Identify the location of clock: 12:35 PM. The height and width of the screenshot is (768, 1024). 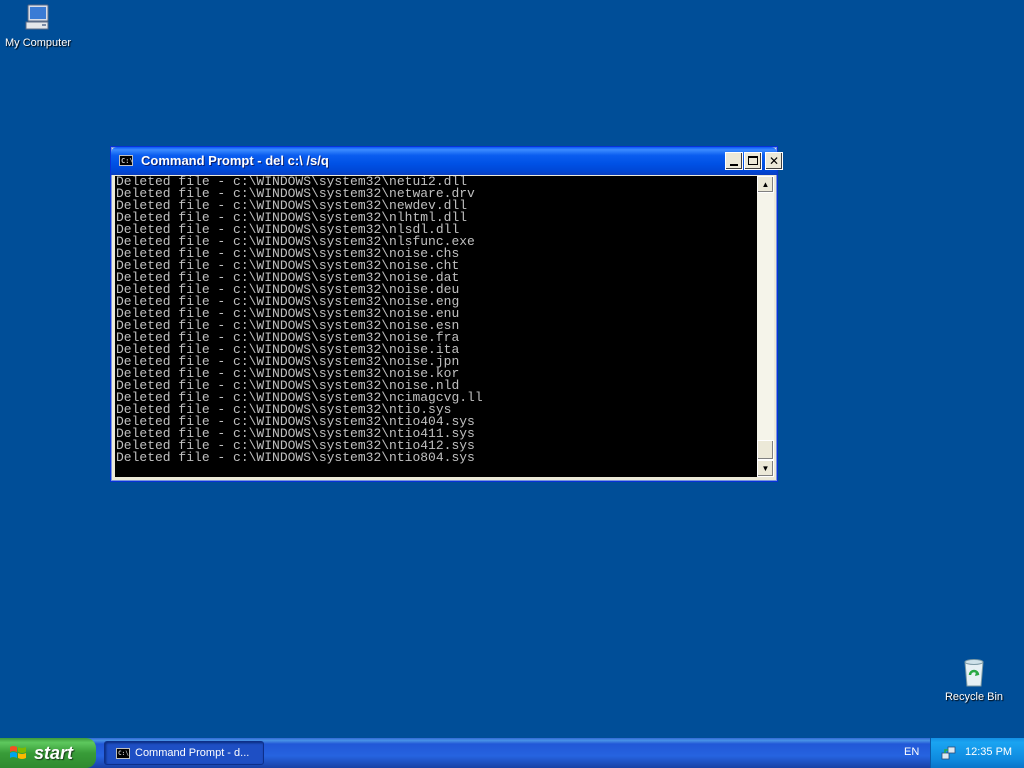
(988, 752).